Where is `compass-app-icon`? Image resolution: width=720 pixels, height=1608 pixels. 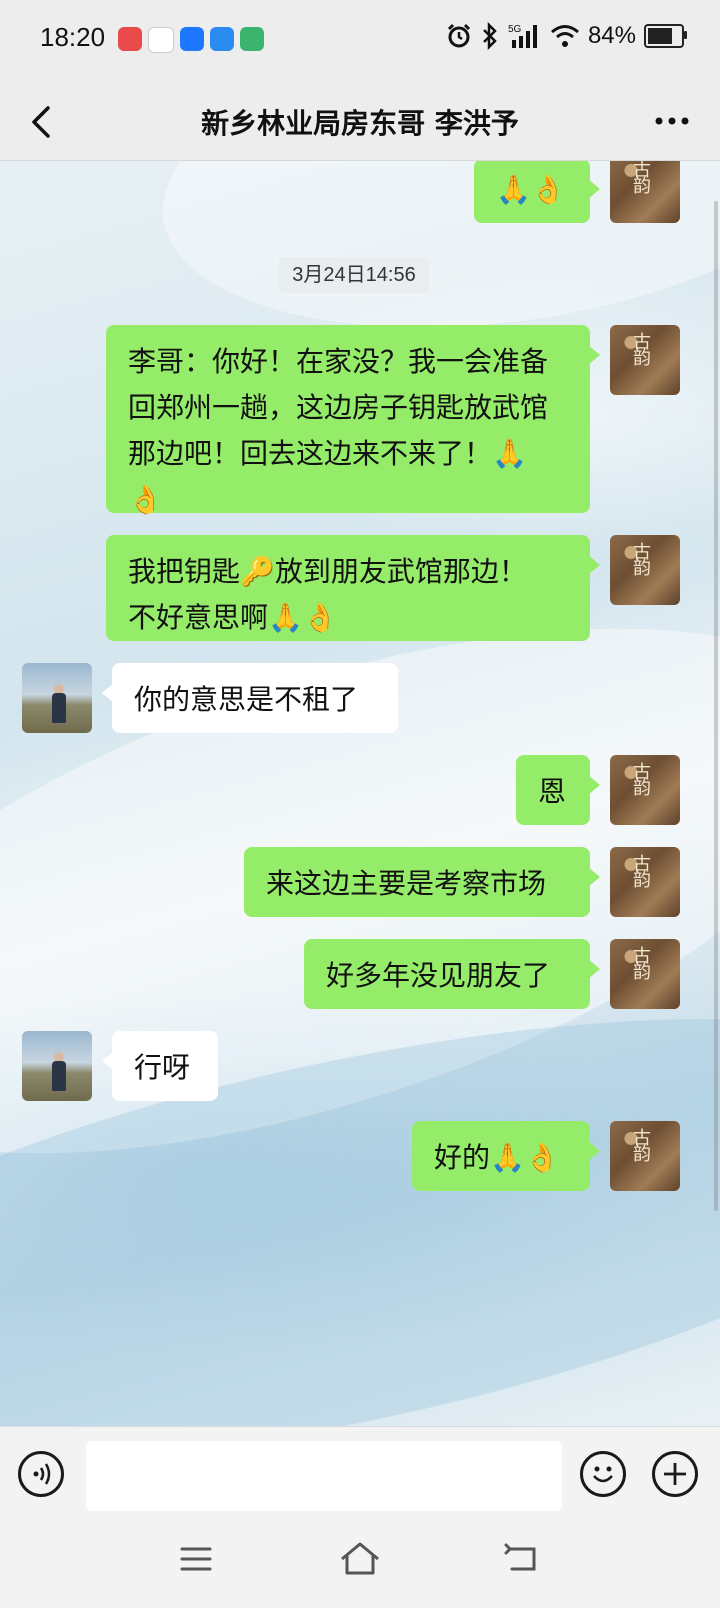 compass-app-icon is located at coordinates (222, 39).